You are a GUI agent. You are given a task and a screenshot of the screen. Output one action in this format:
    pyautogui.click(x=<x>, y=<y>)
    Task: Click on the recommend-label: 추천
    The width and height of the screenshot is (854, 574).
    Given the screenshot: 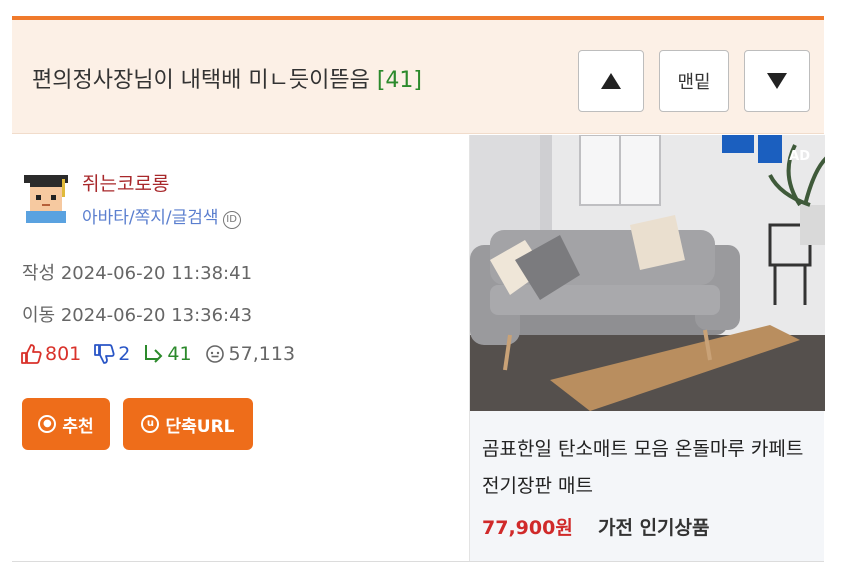 What is the action you would take?
    pyautogui.click(x=78, y=426)
    